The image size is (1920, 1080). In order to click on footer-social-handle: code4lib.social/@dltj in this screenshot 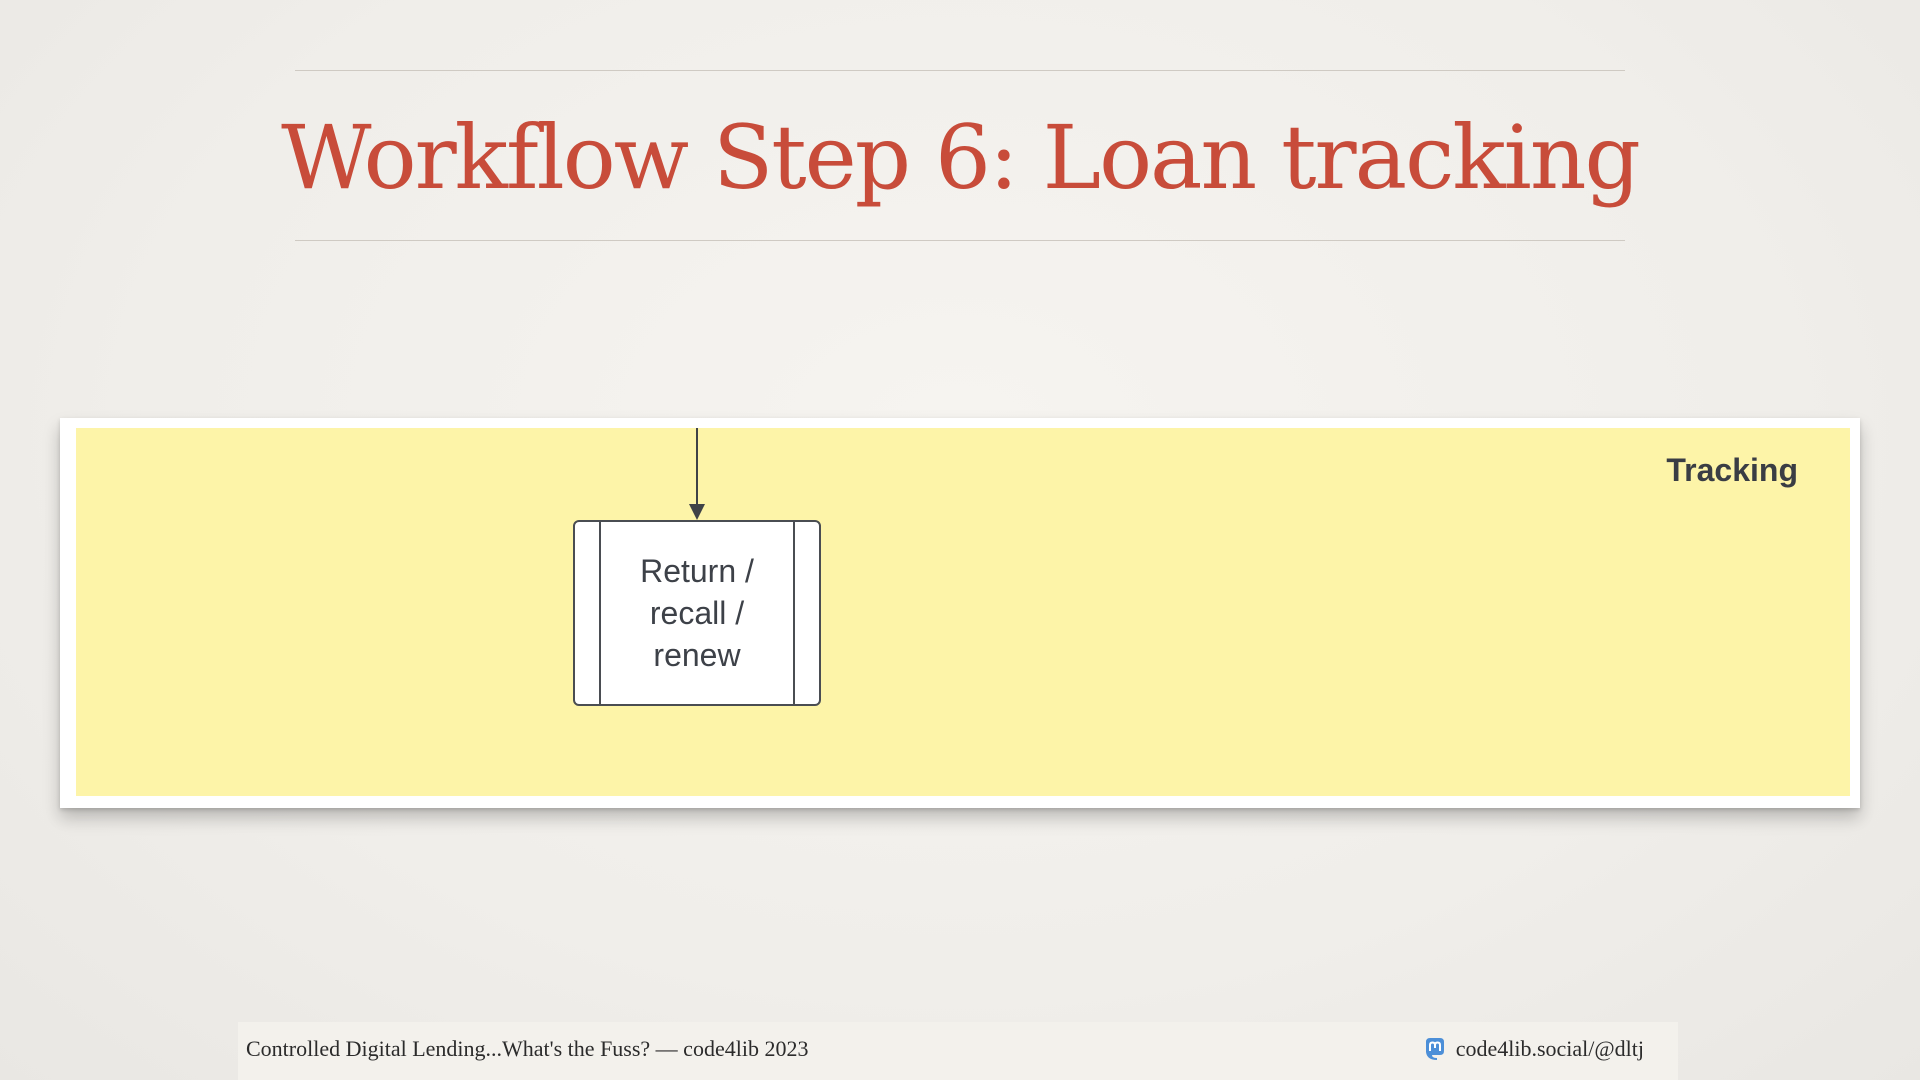, I will do `click(1549, 1048)`.